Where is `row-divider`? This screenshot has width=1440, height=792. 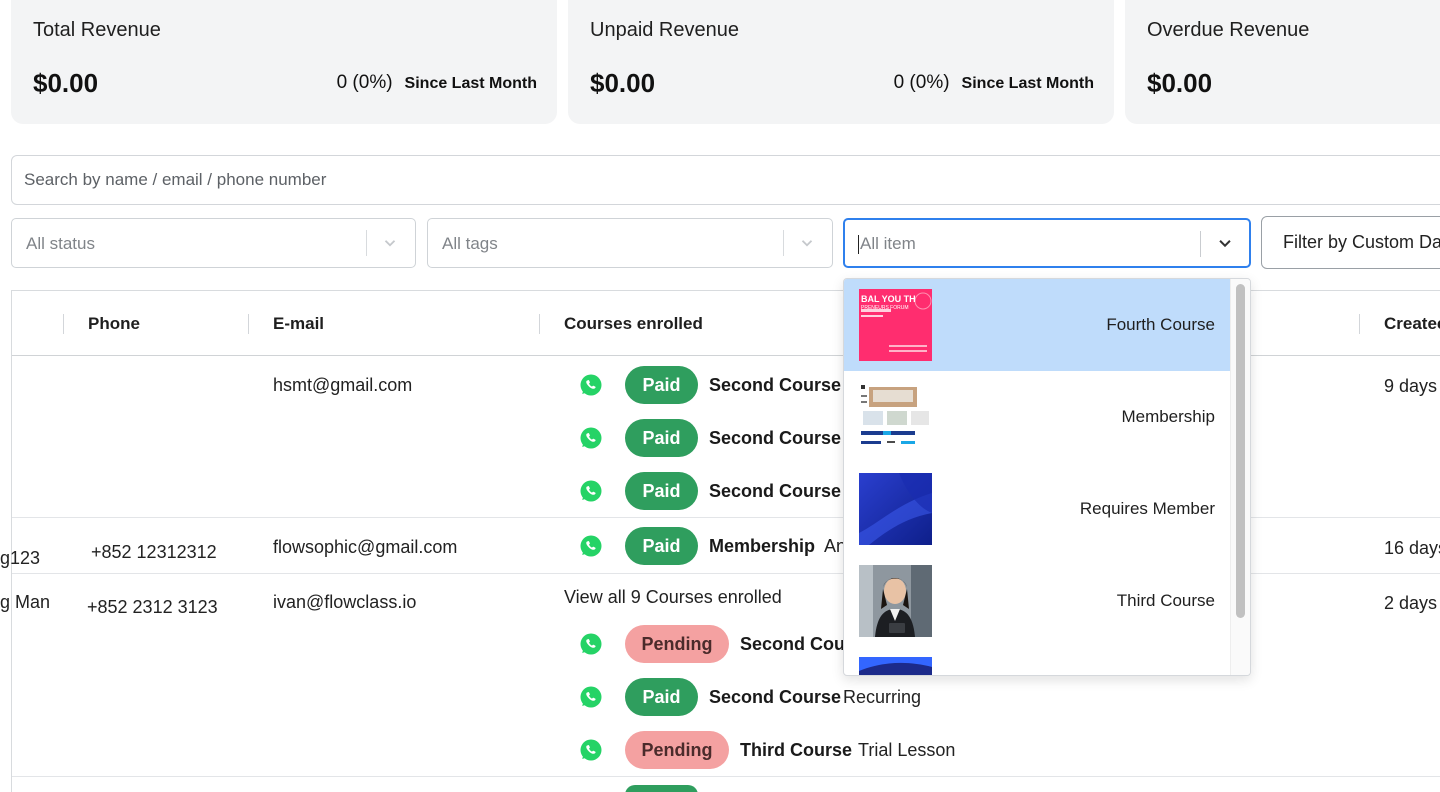 row-divider is located at coordinates (726, 776).